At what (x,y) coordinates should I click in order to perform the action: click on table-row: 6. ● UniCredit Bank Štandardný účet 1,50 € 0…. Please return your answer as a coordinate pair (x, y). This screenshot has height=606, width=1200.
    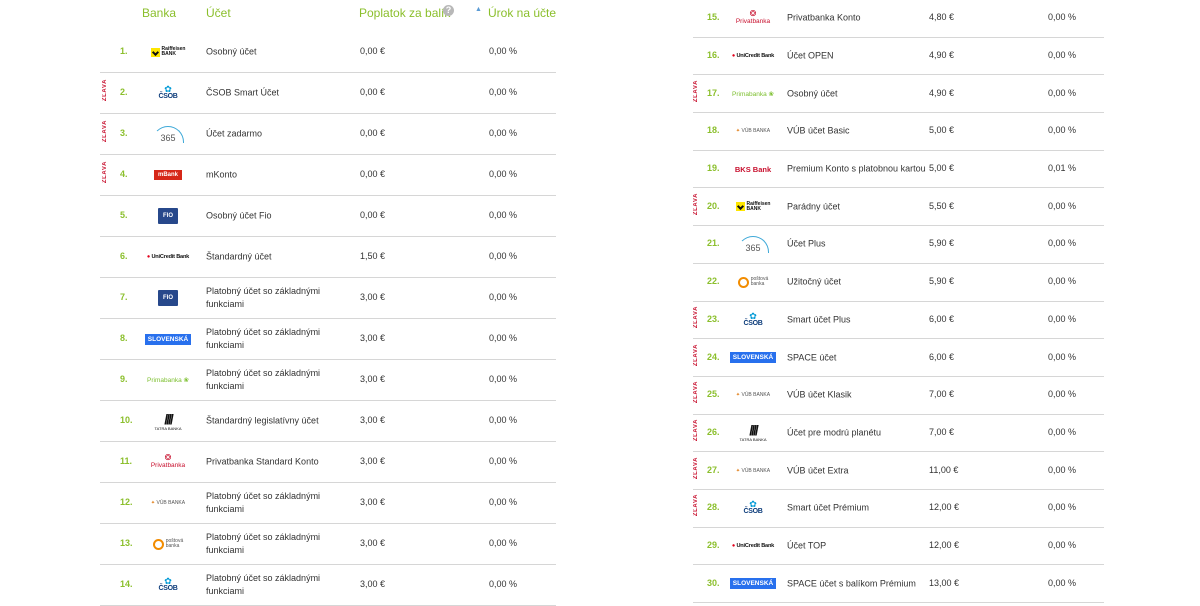
    Looking at the image, I should click on (328, 257).